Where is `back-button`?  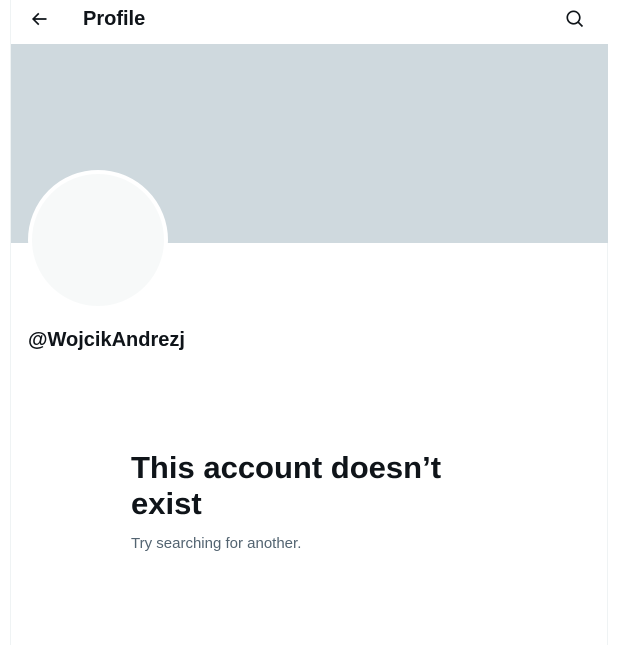
back-button is located at coordinates (39, 21).